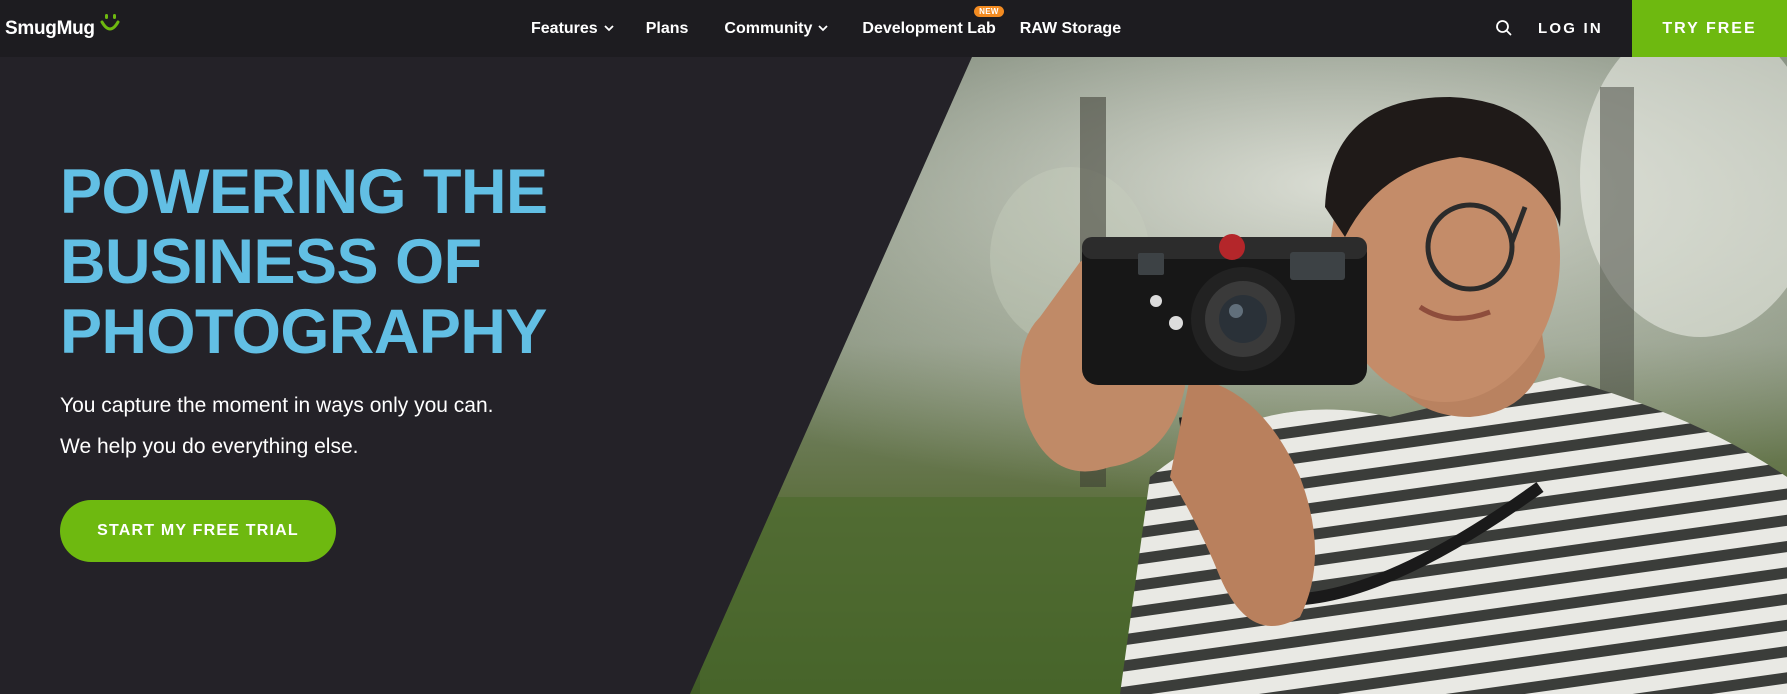 The height and width of the screenshot is (694, 1787). What do you see at coordinates (304, 192) in the screenshot?
I see `hero-title-line: POWERING THE` at bounding box center [304, 192].